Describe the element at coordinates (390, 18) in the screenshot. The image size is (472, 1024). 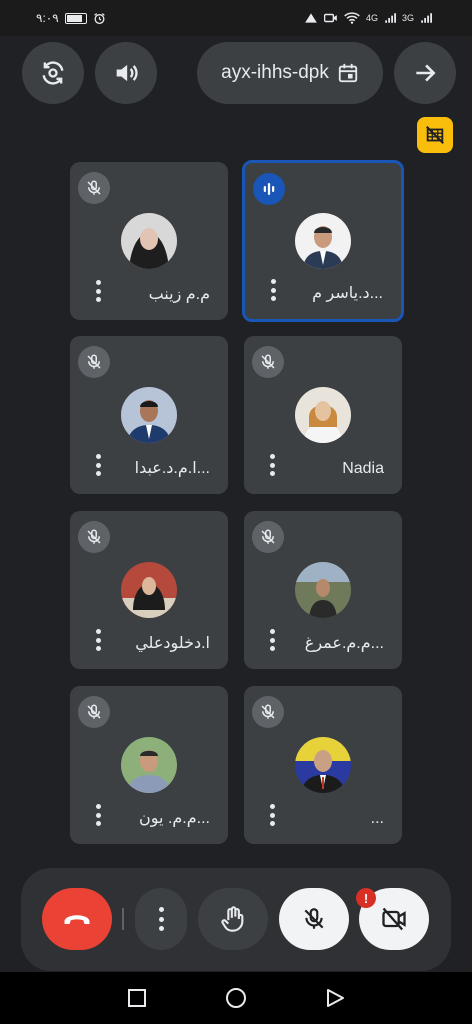
I see `signal-icon` at that location.